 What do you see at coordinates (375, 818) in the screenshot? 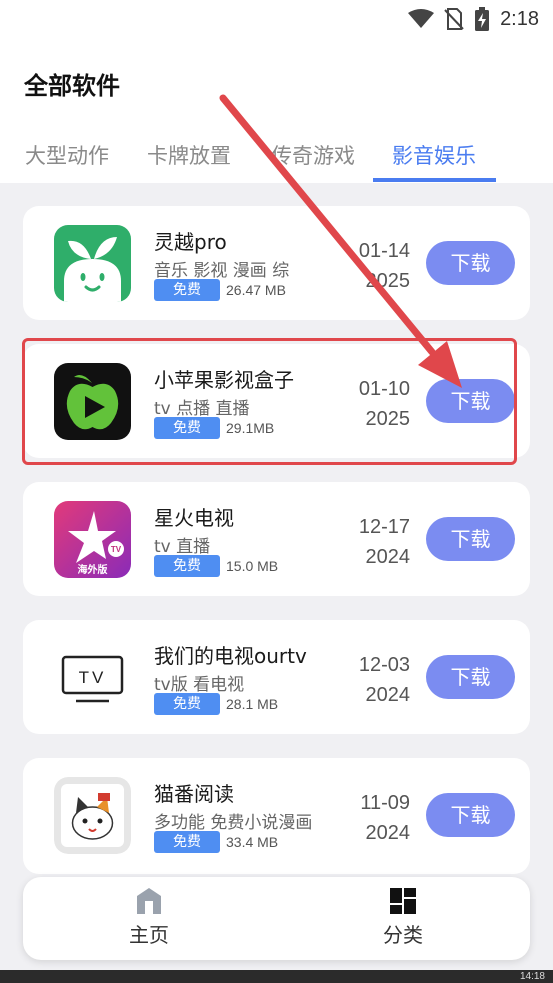
I see `app-date: 11-09 2024` at bounding box center [375, 818].